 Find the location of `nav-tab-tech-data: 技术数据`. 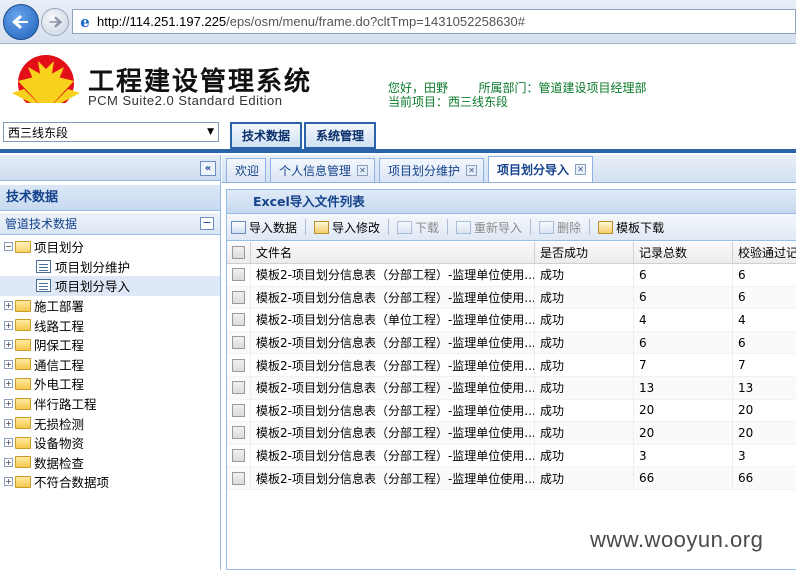

nav-tab-tech-data: 技术数据 is located at coordinates (266, 135).